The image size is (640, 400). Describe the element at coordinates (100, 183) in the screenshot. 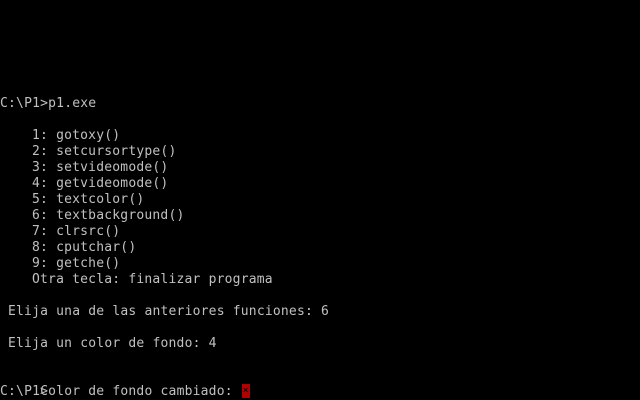

I see `menu-item-4: 4: getvideomode()` at that location.